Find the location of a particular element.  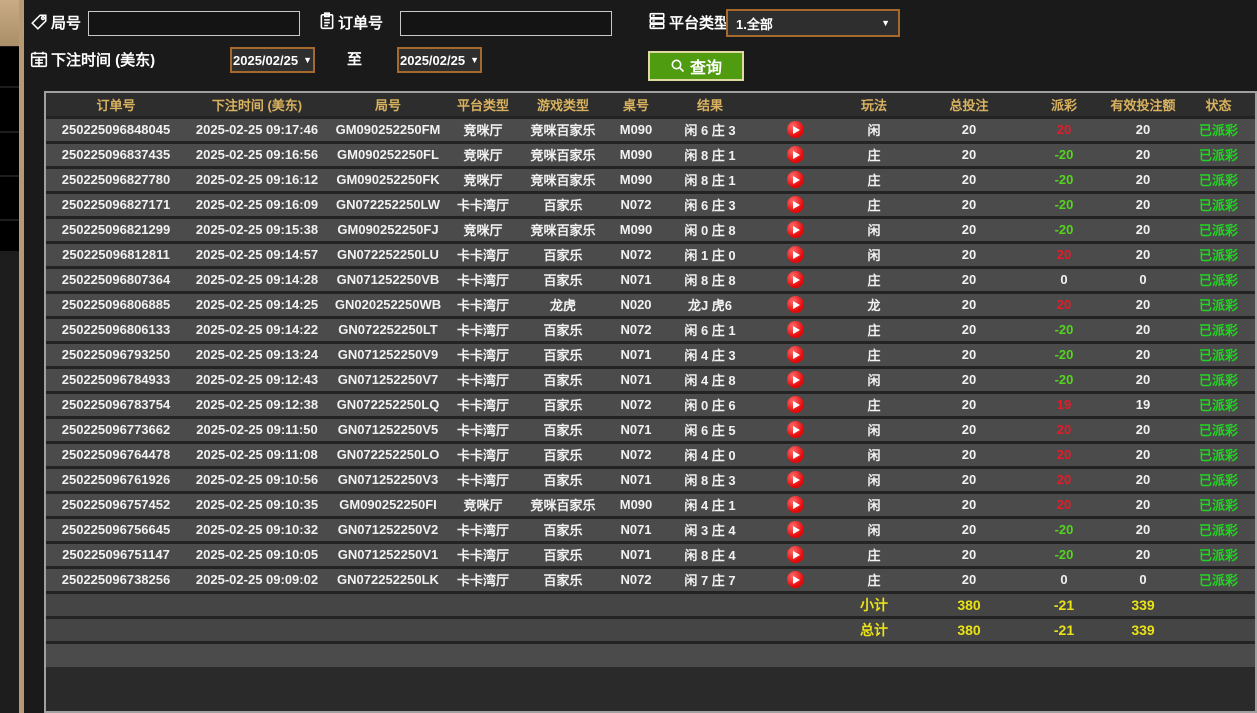

cell-play-type: 龙 is located at coordinates (874, 305).